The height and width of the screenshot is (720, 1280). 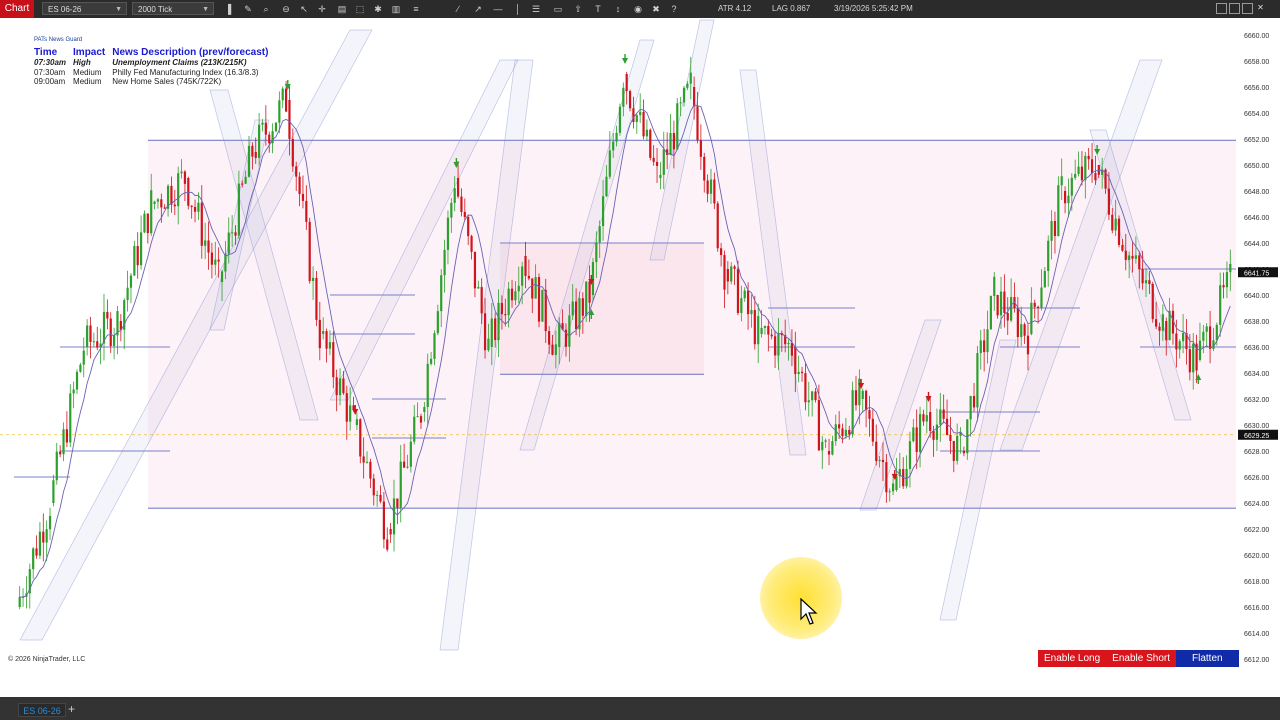 I want to click on news-header-description: News Description (prev/forecast), so click(x=190, y=52).